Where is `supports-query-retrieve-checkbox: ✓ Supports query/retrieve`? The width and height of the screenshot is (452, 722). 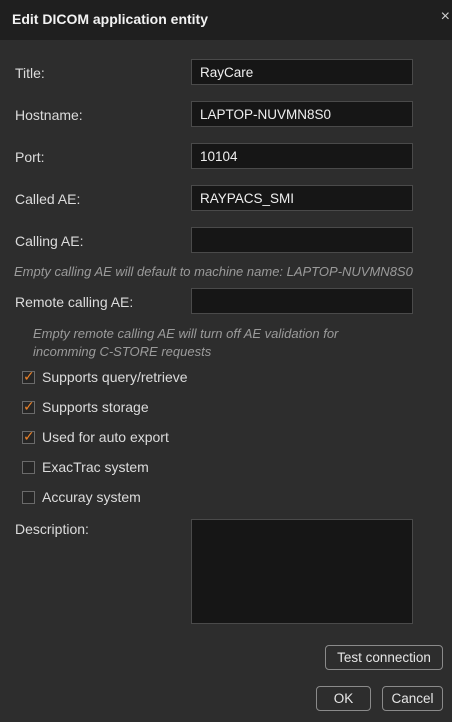
supports-query-retrieve-checkbox: ✓ Supports query/retrieve is located at coordinates (105, 376).